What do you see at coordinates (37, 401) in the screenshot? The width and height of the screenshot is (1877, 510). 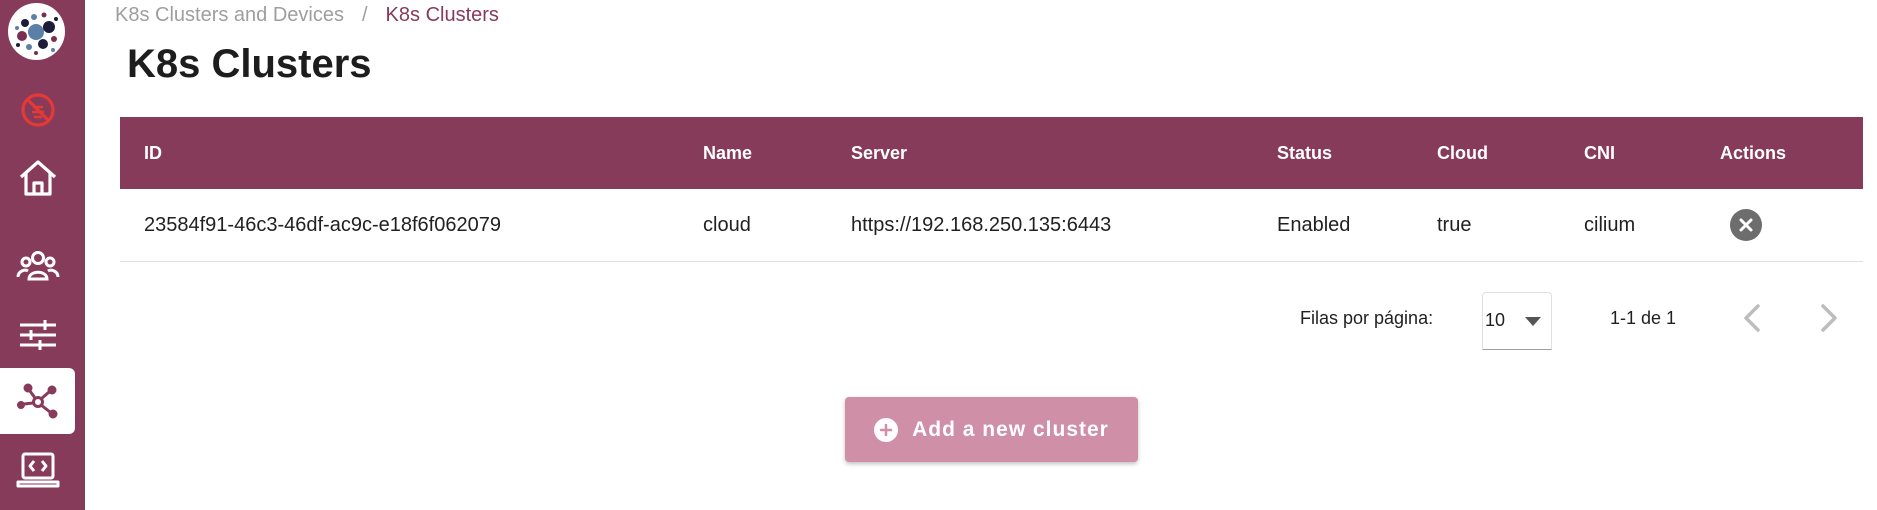 I see `network-nodes-icon` at bounding box center [37, 401].